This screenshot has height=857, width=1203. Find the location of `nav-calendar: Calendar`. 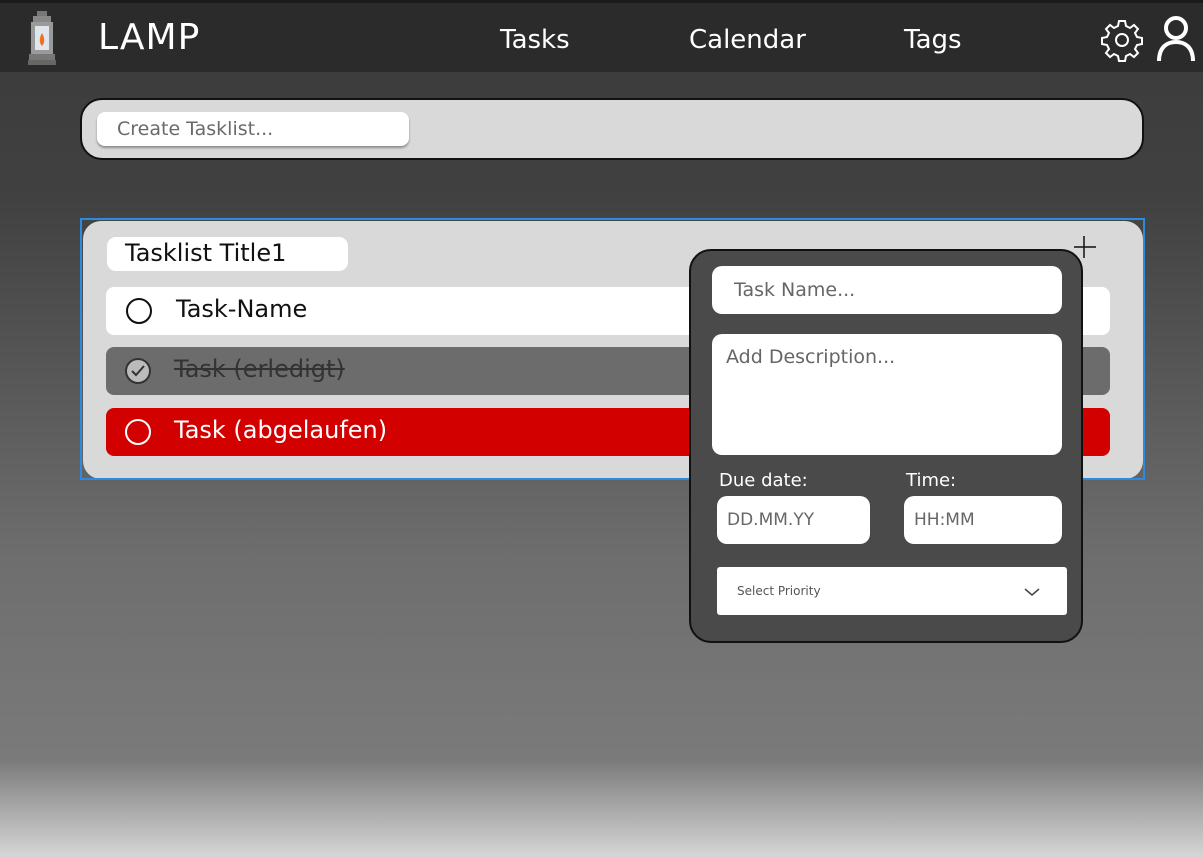

nav-calendar: Calendar is located at coordinates (747, 40).